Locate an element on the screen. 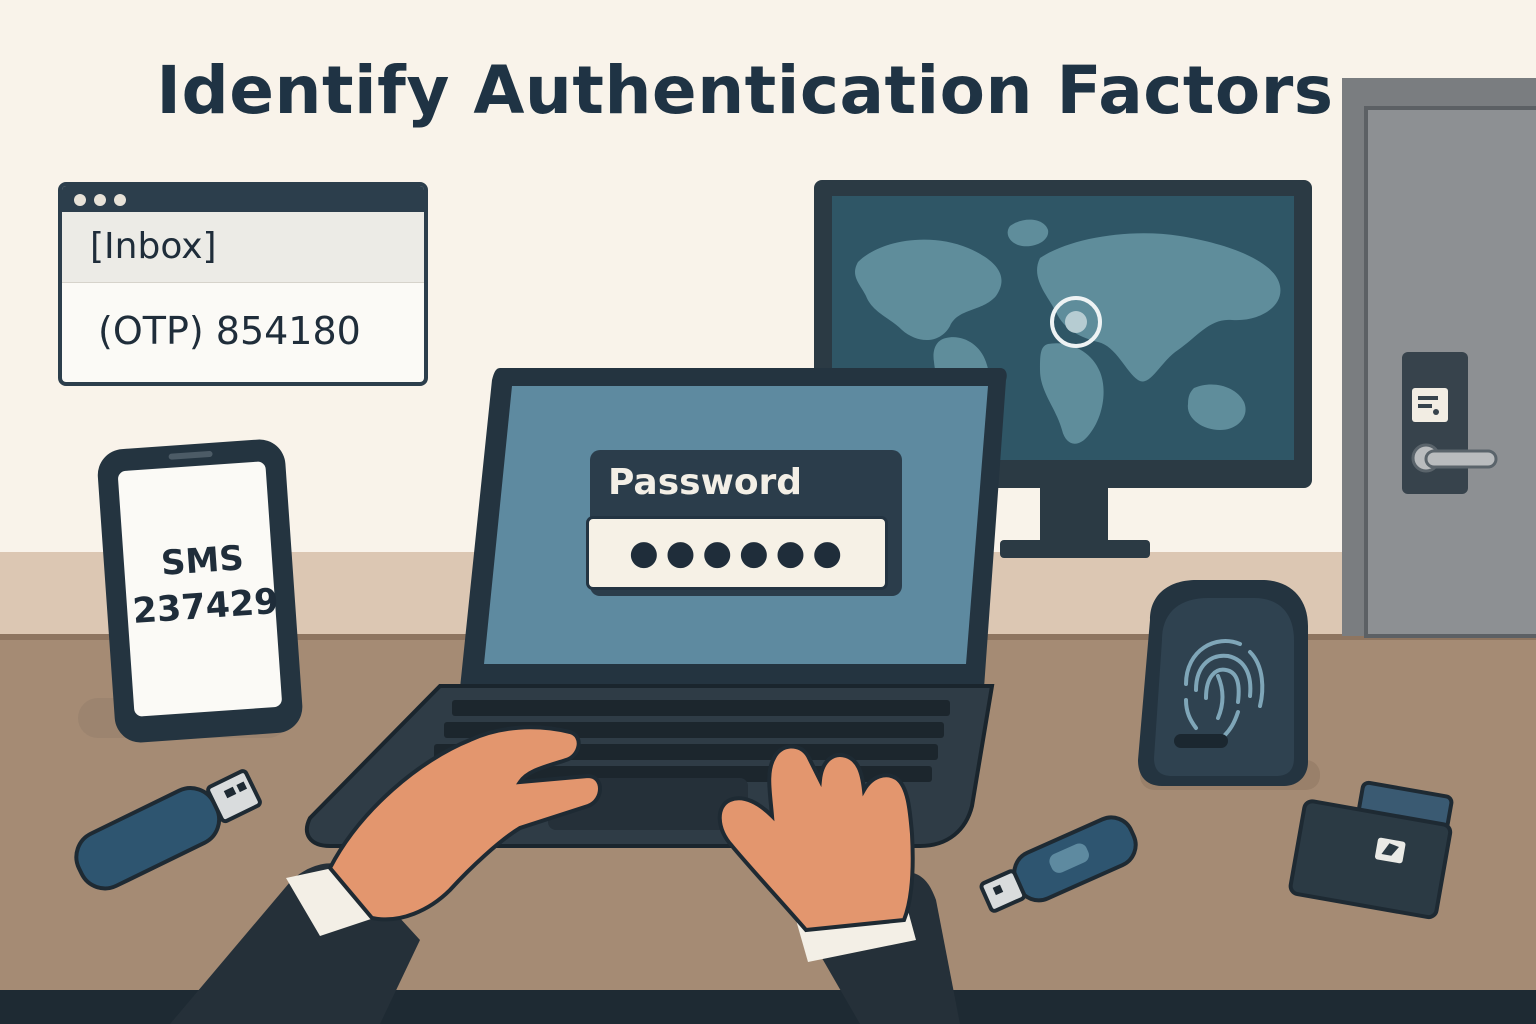 This screenshot has width=1536, height=1024. inbox-header: [Inbox] is located at coordinates (243, 247).